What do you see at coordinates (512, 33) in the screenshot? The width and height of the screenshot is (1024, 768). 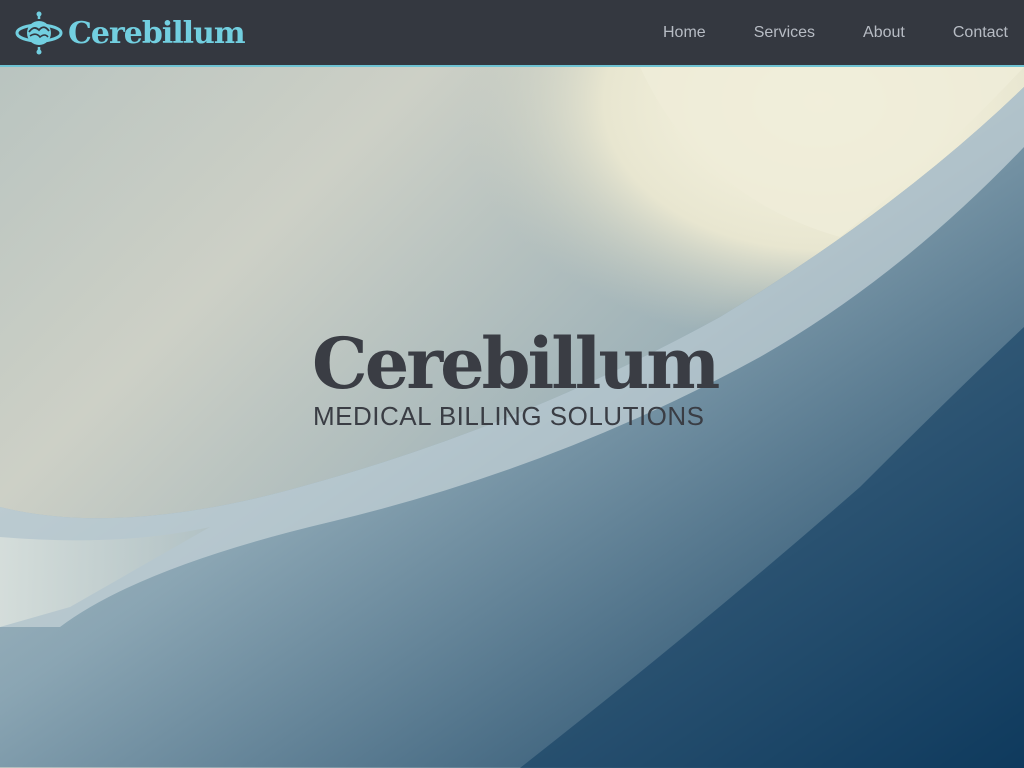 I see `top-navbar: Cerebillum Home Services About Contact` at bounding box center [512, 33].